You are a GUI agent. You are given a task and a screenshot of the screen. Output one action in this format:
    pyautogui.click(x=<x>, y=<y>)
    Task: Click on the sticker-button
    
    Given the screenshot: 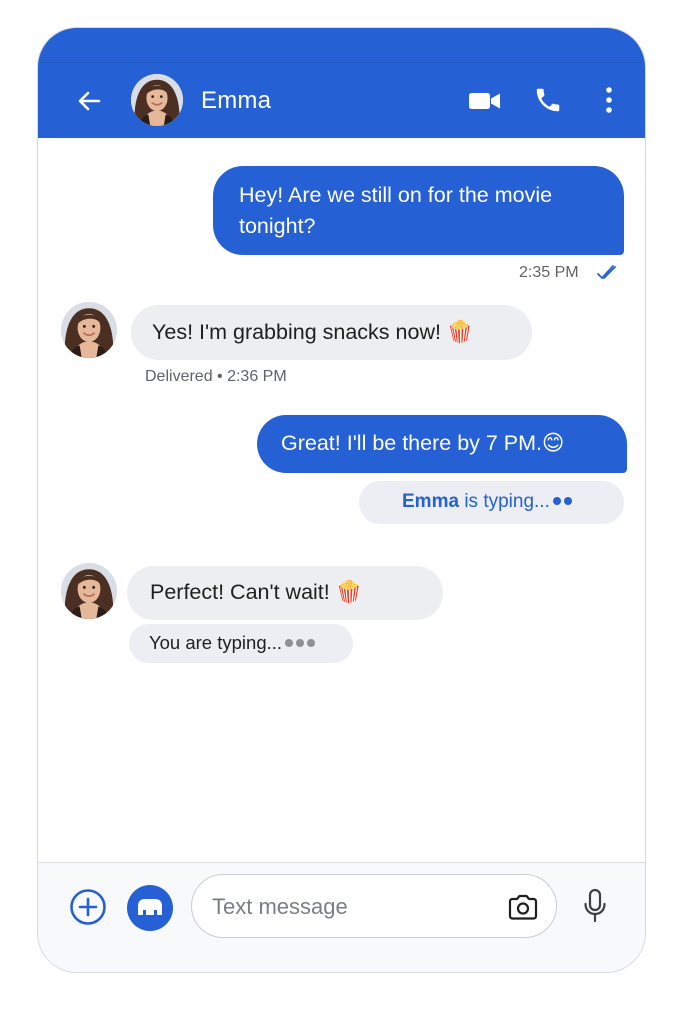 What is the action you would take?
    pyautogui.click(x=150, y=908)
    